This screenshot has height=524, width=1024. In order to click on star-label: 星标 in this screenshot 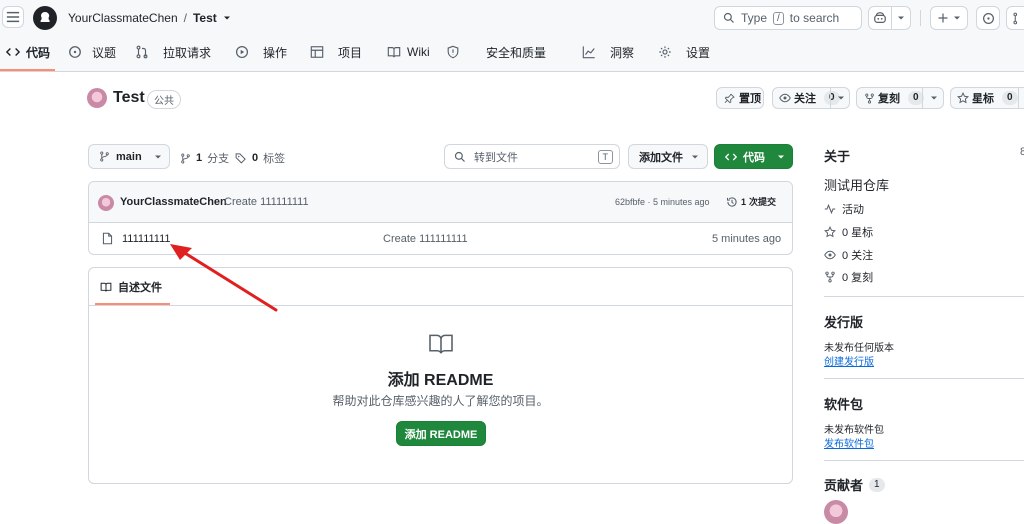, I will do `click(983, 98)`.